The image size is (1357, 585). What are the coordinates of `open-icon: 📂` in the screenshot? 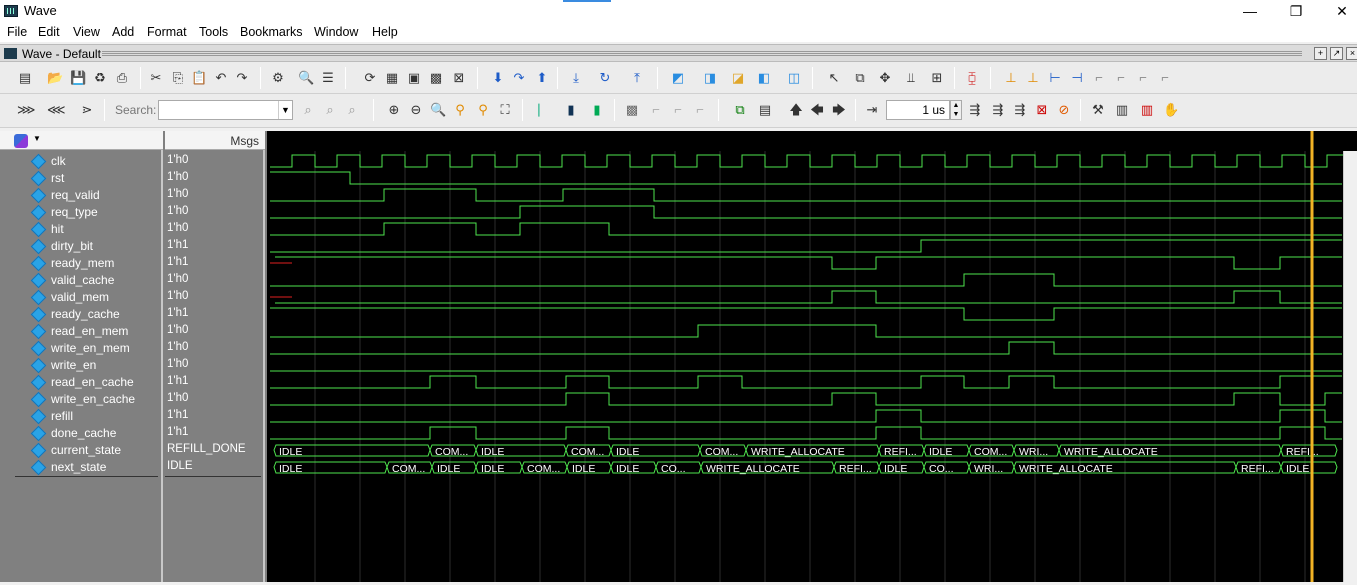 It's located at (55, 78).